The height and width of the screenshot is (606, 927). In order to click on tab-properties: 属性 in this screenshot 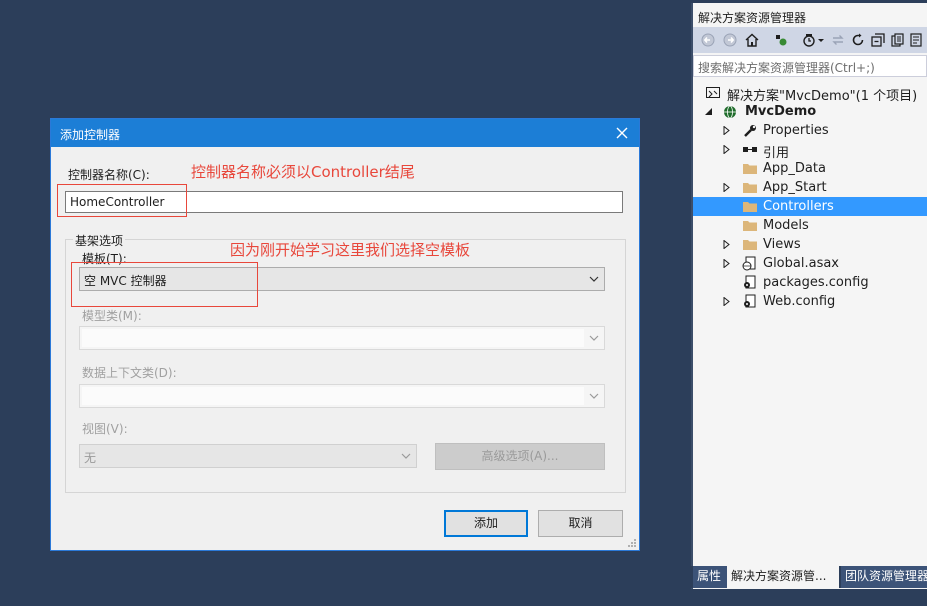, I will do `click(710, 577)`.